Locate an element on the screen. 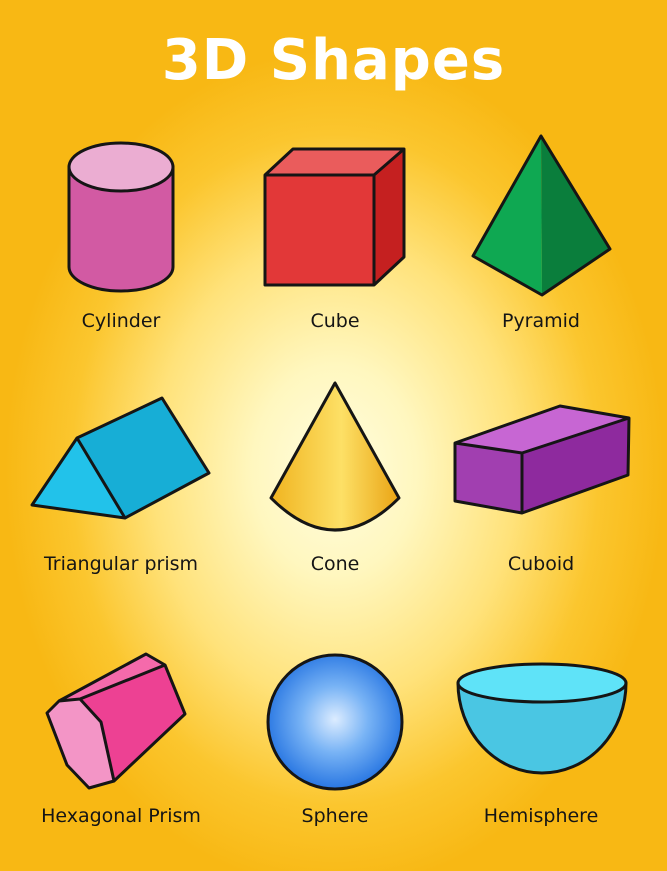  page-title: 3D Shapes is located at coordinates (333, 60).